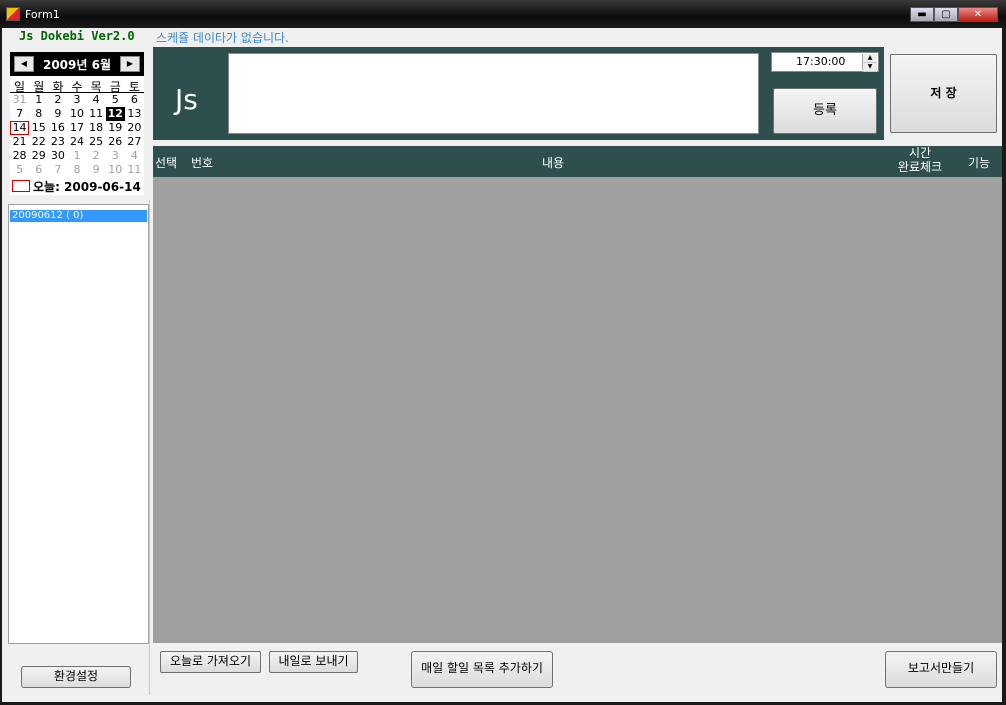 The width and height of the screenshot is (1006, 705). Describe the element at coordinates (166, 162) in the screenshot. I see `column-select: 선택` at that location.